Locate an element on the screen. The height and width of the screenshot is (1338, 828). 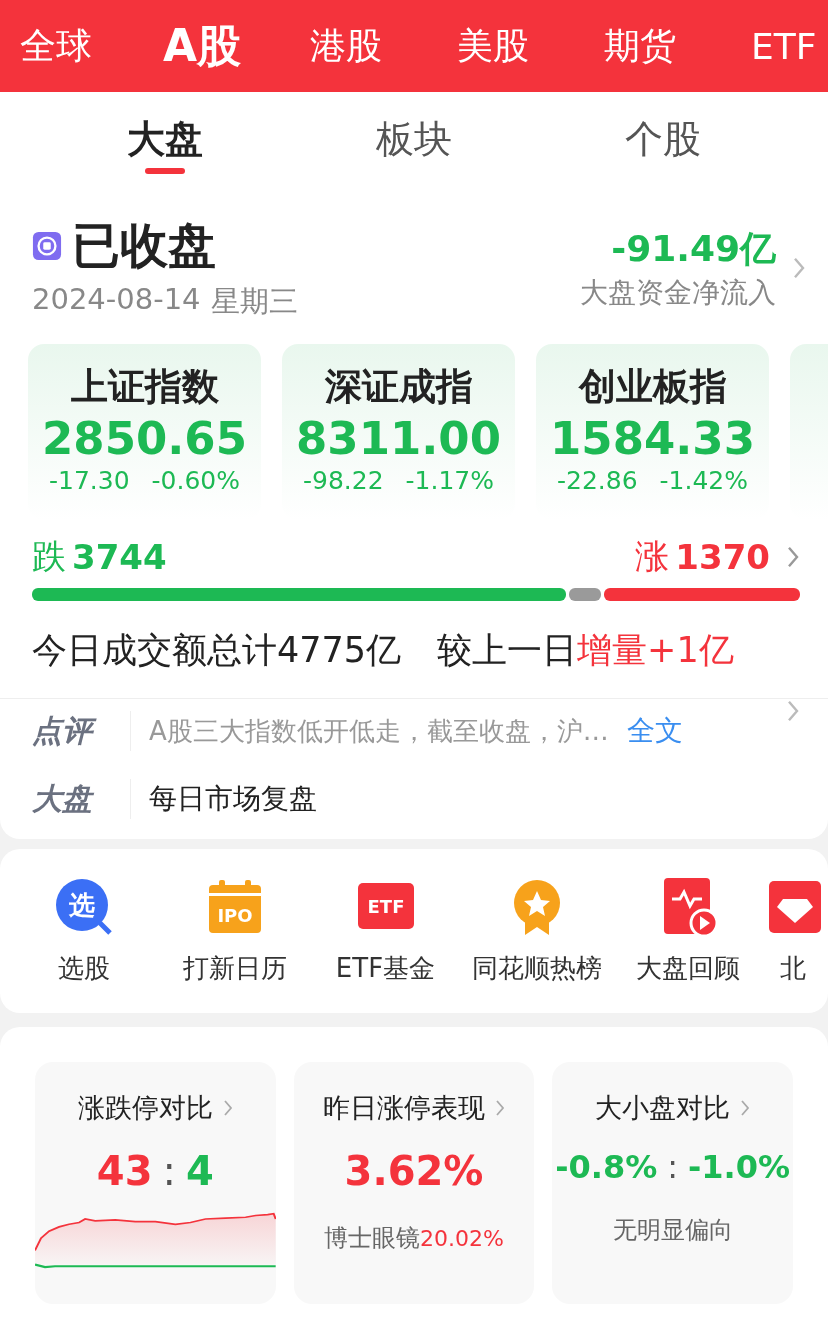
trade-date: 2024-08-14 is located at coordinates (116, 300).